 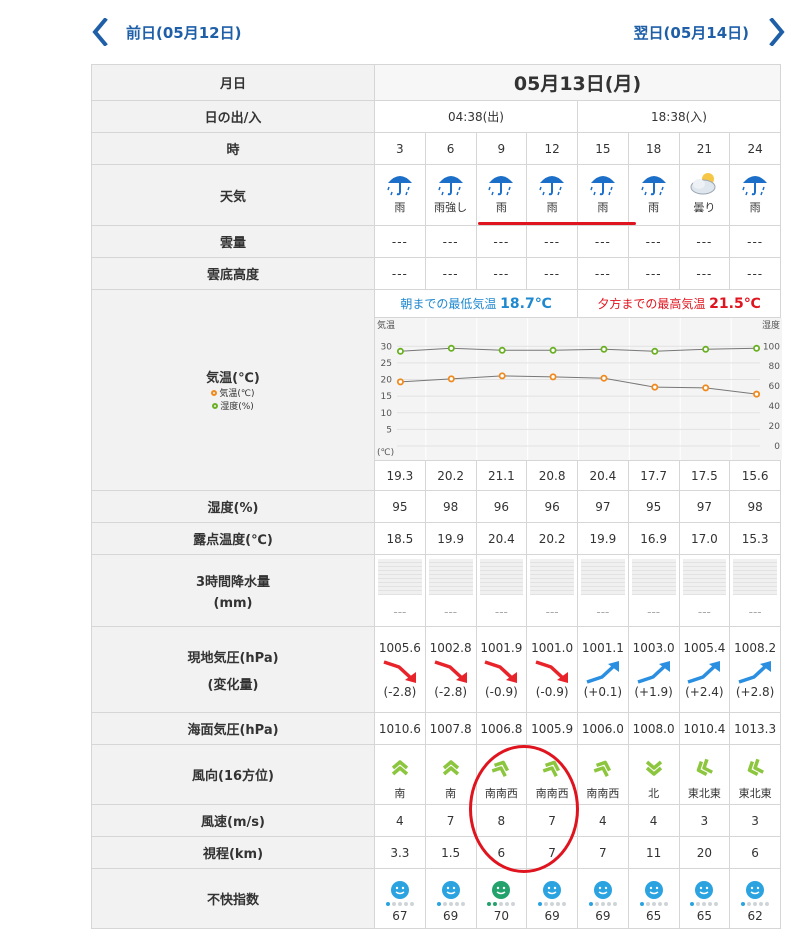 I want to click on discomfort-cell: 69, so click(x=603, y=898).